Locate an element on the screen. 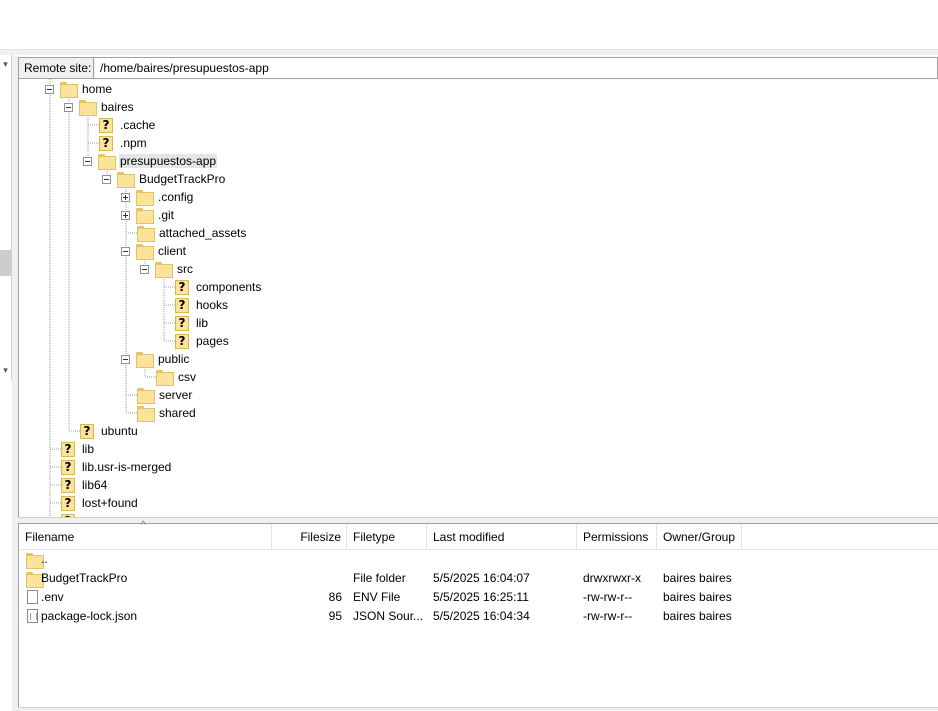 The image size is (938, 711). tree-node-home: home is located at coordinates (79, 89).